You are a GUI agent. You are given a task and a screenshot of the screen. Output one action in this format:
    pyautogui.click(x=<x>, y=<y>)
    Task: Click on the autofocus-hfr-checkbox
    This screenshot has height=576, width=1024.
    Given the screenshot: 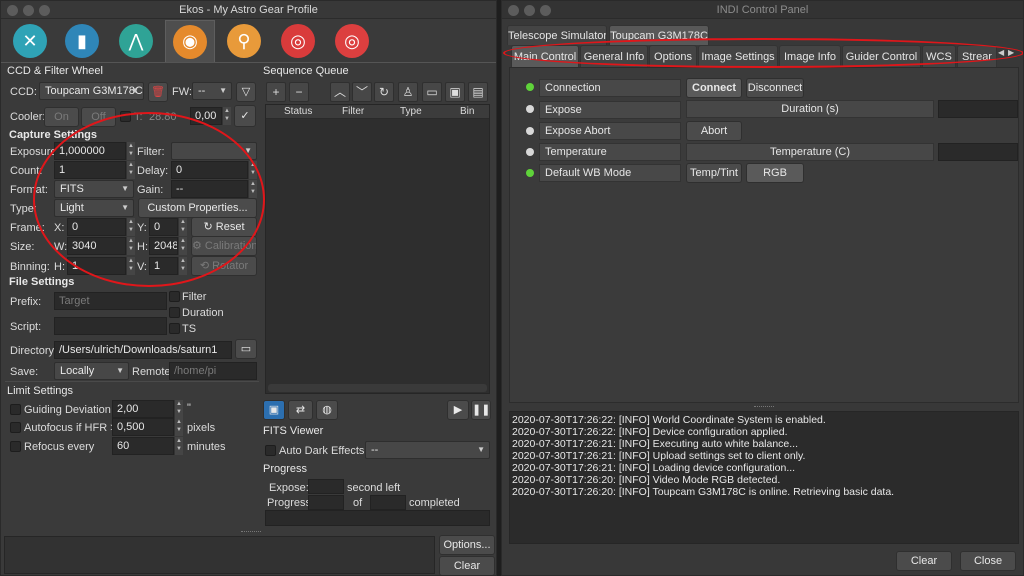 What is the action you would take?
    pyautogui.click(x=15, y=427)
    